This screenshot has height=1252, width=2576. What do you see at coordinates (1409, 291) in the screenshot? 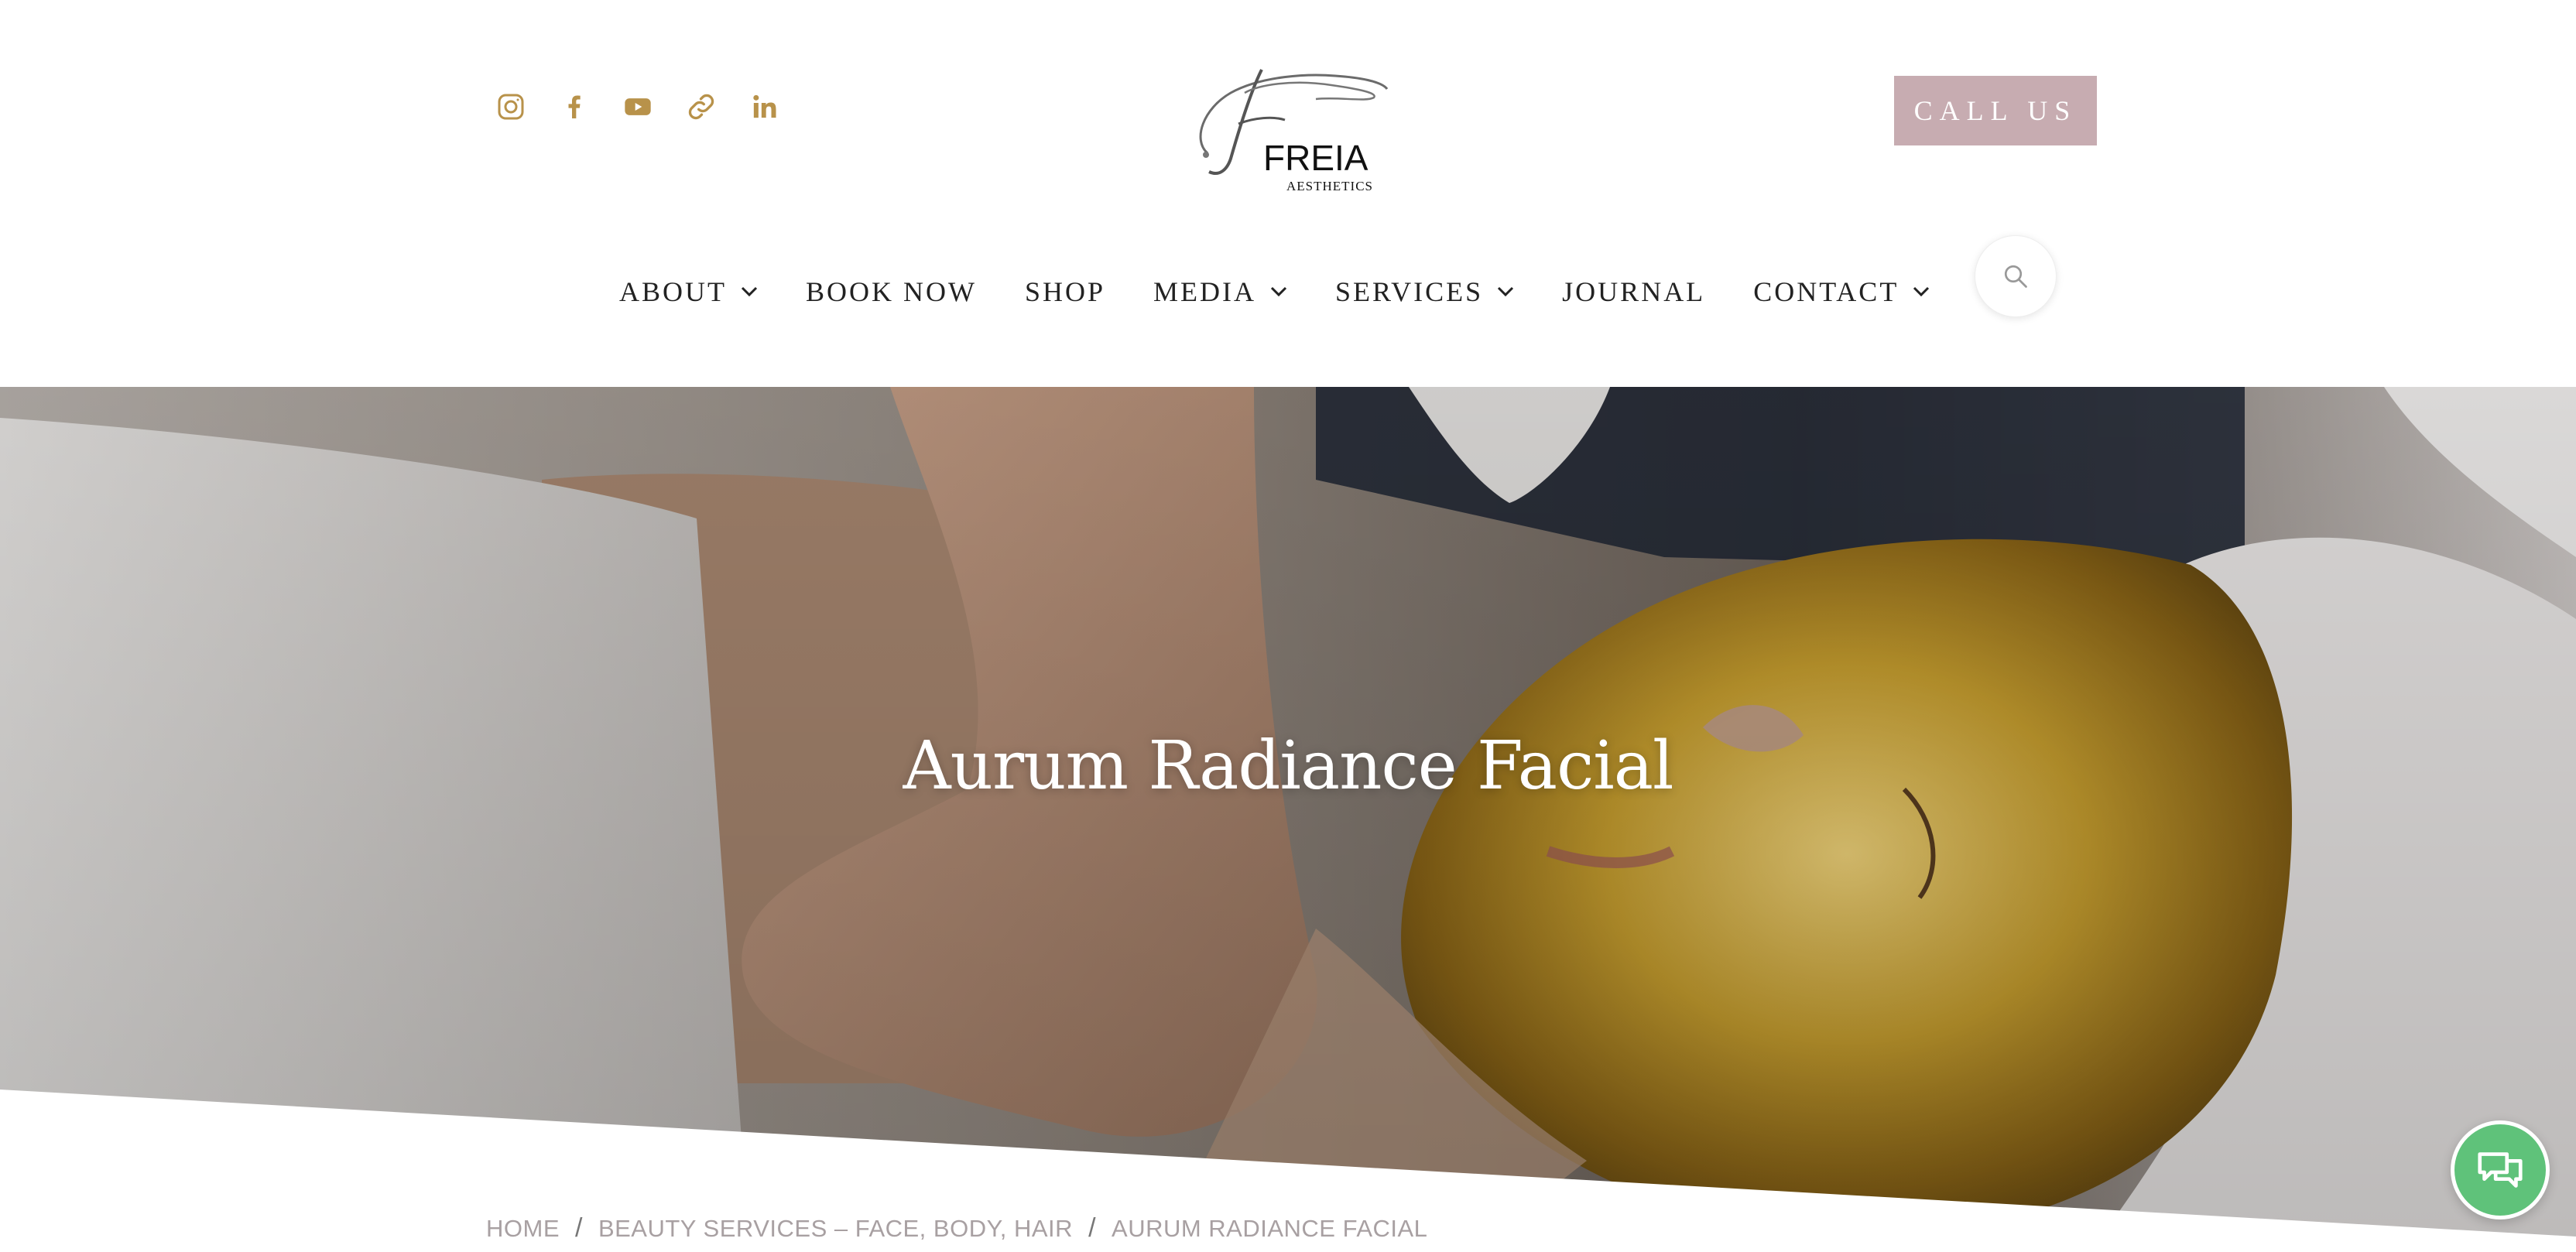
I see `nav-item-label: SERVICES` at bounding box center [1409, 291].